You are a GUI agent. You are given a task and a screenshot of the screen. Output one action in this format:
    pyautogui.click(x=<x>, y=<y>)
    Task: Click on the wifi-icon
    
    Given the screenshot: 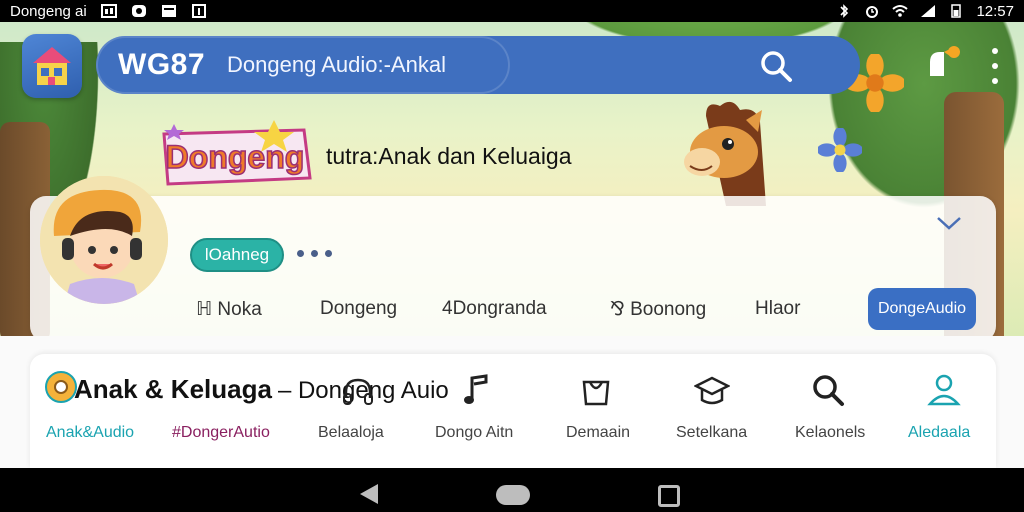 What is the action you would take?
    pyautogui.click(x=900, y=11)
    